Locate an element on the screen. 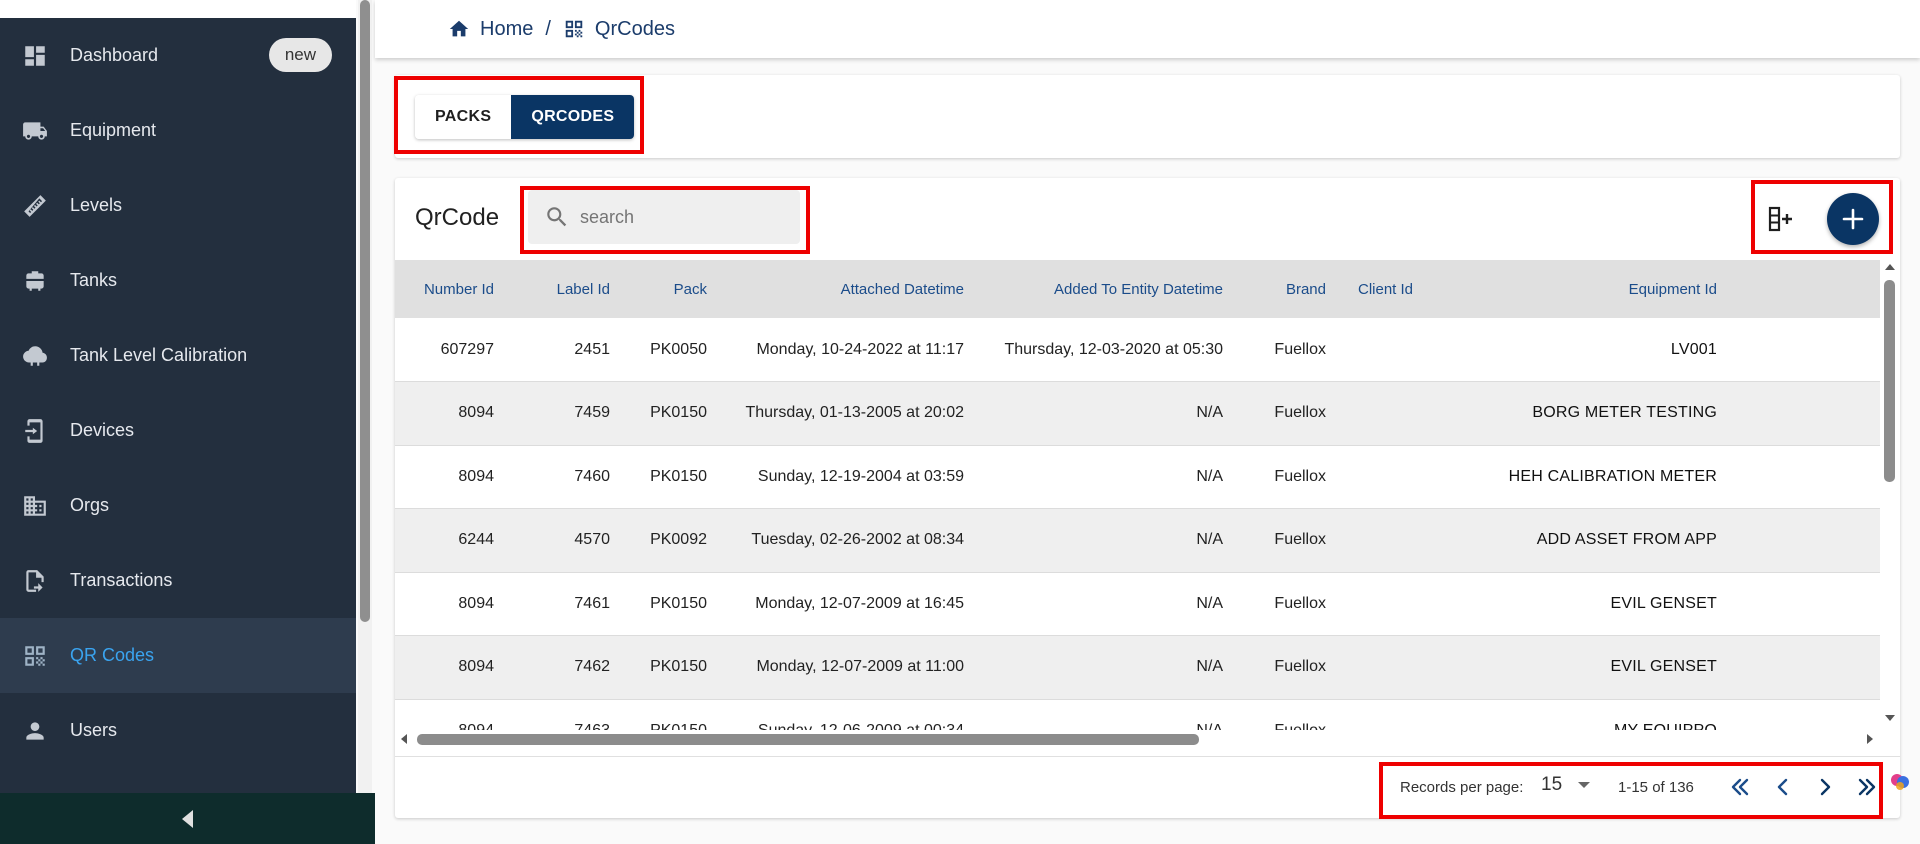 The image size is (1920, 844). cell-label-id: 7459 is located at coordinates (568, 413).